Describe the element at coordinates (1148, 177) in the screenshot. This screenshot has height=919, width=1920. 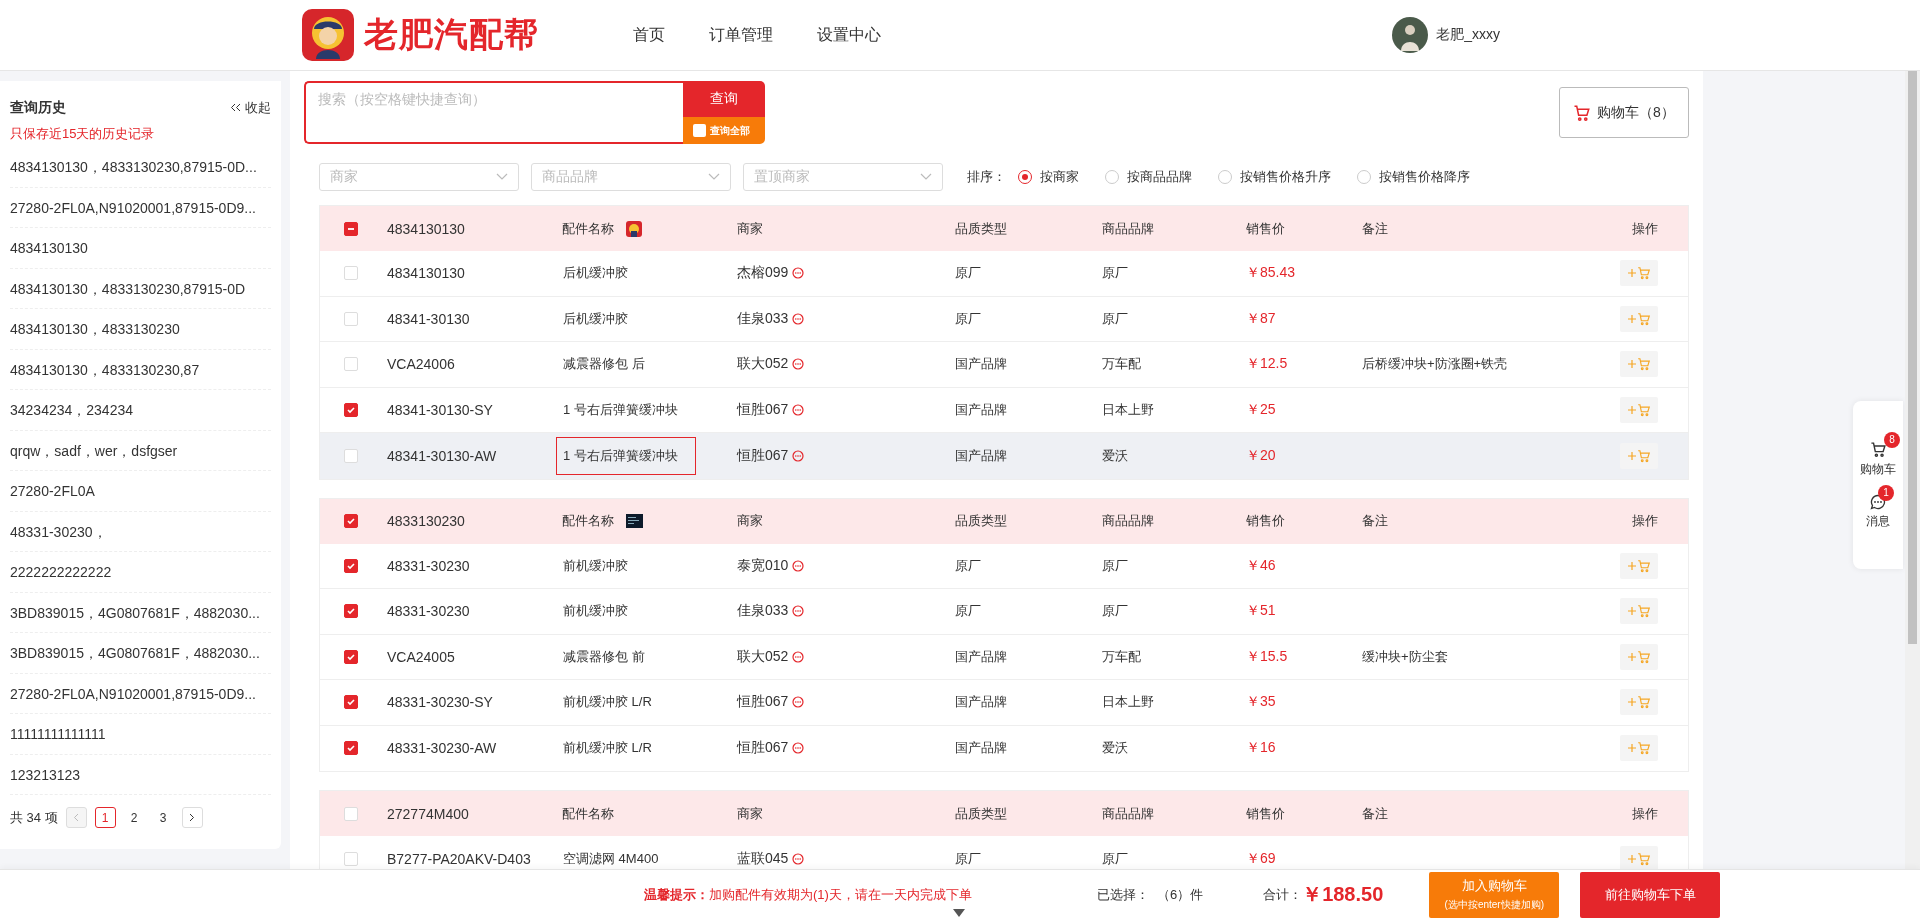
I see `sort-option: 按商品品牌` at that location.